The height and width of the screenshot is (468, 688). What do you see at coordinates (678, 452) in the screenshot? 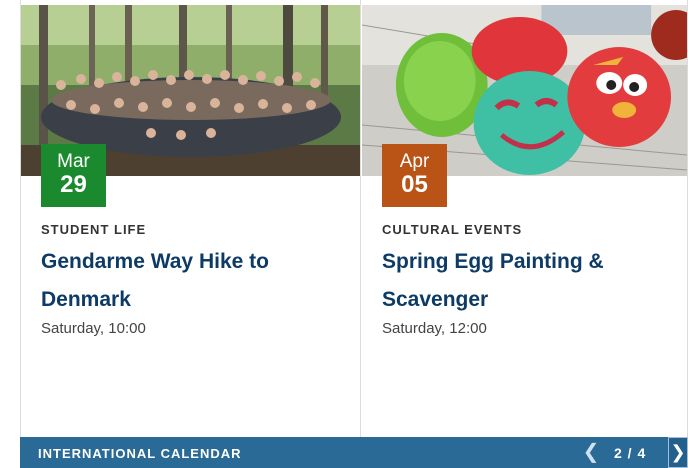
I see `chevron-right-icon: ❯` at bounding box center [678, 452].